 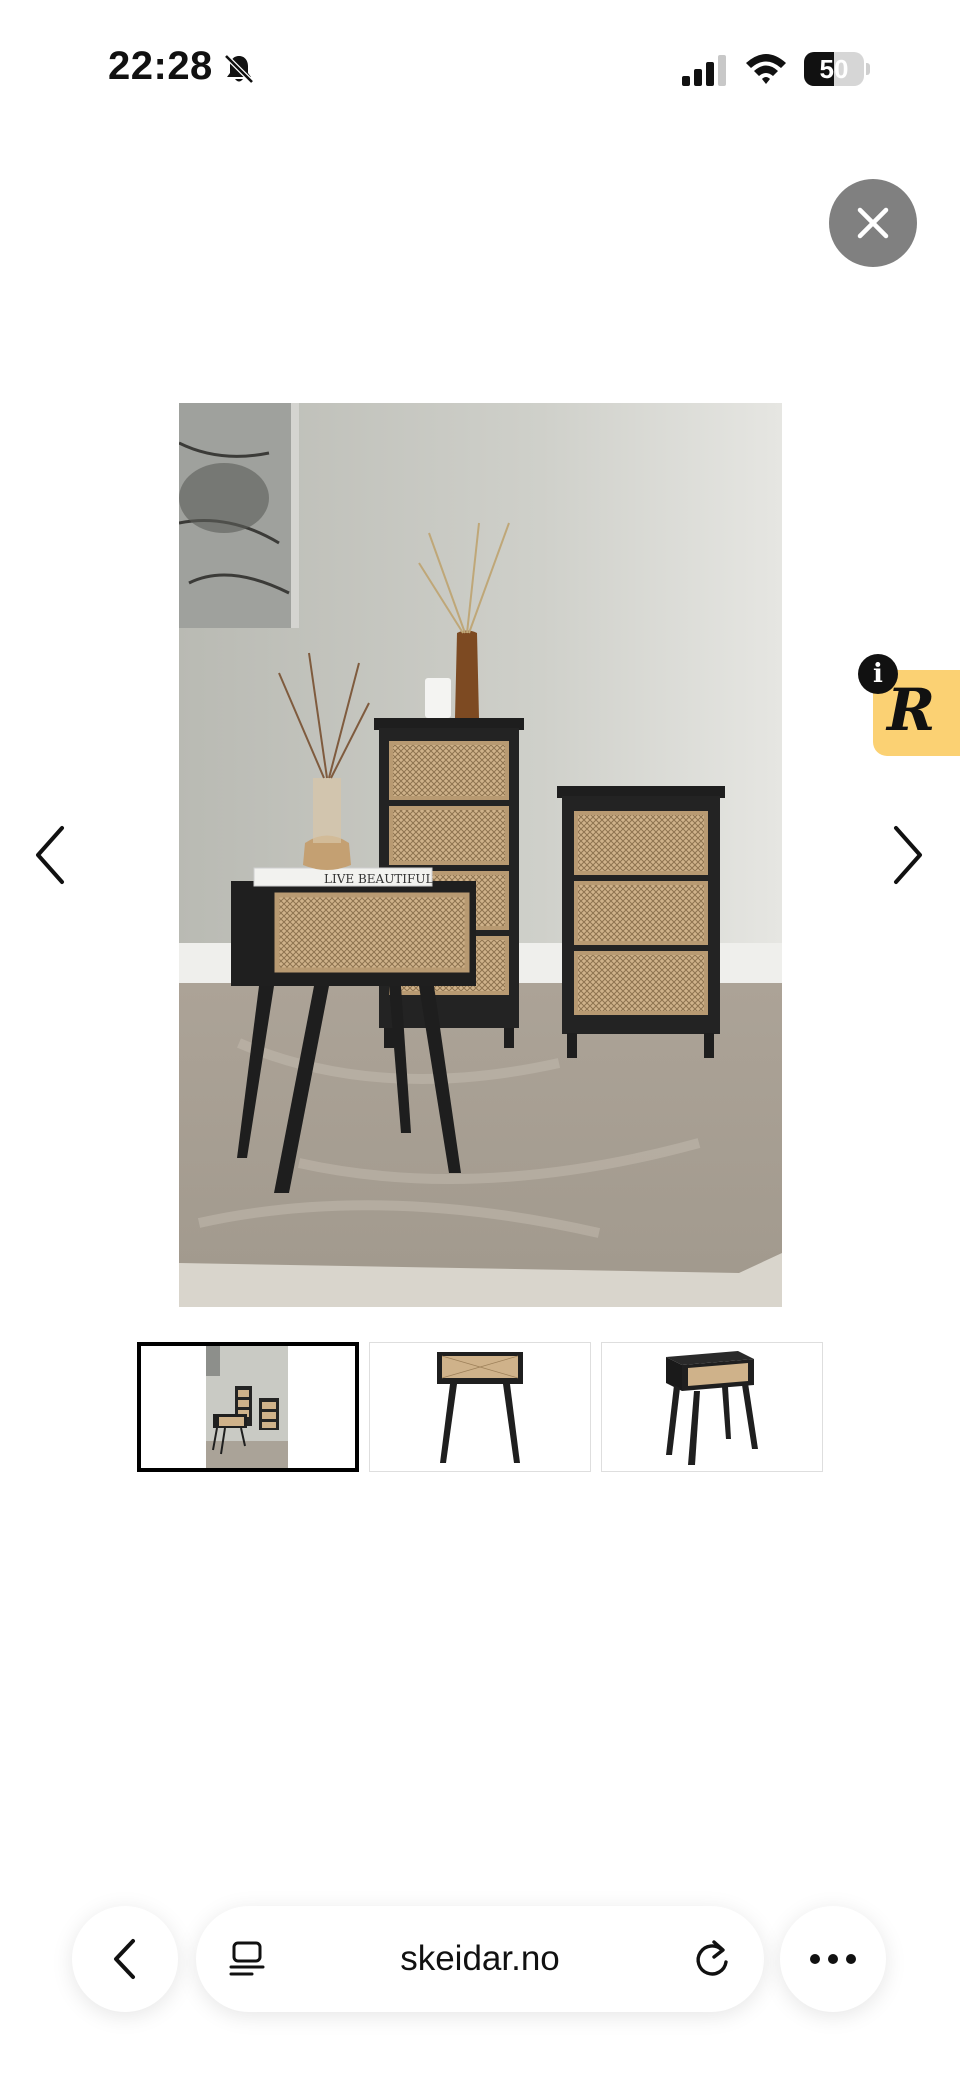 I want to click on thumbnail-nightstand-front, so click(x=480, y=1407).